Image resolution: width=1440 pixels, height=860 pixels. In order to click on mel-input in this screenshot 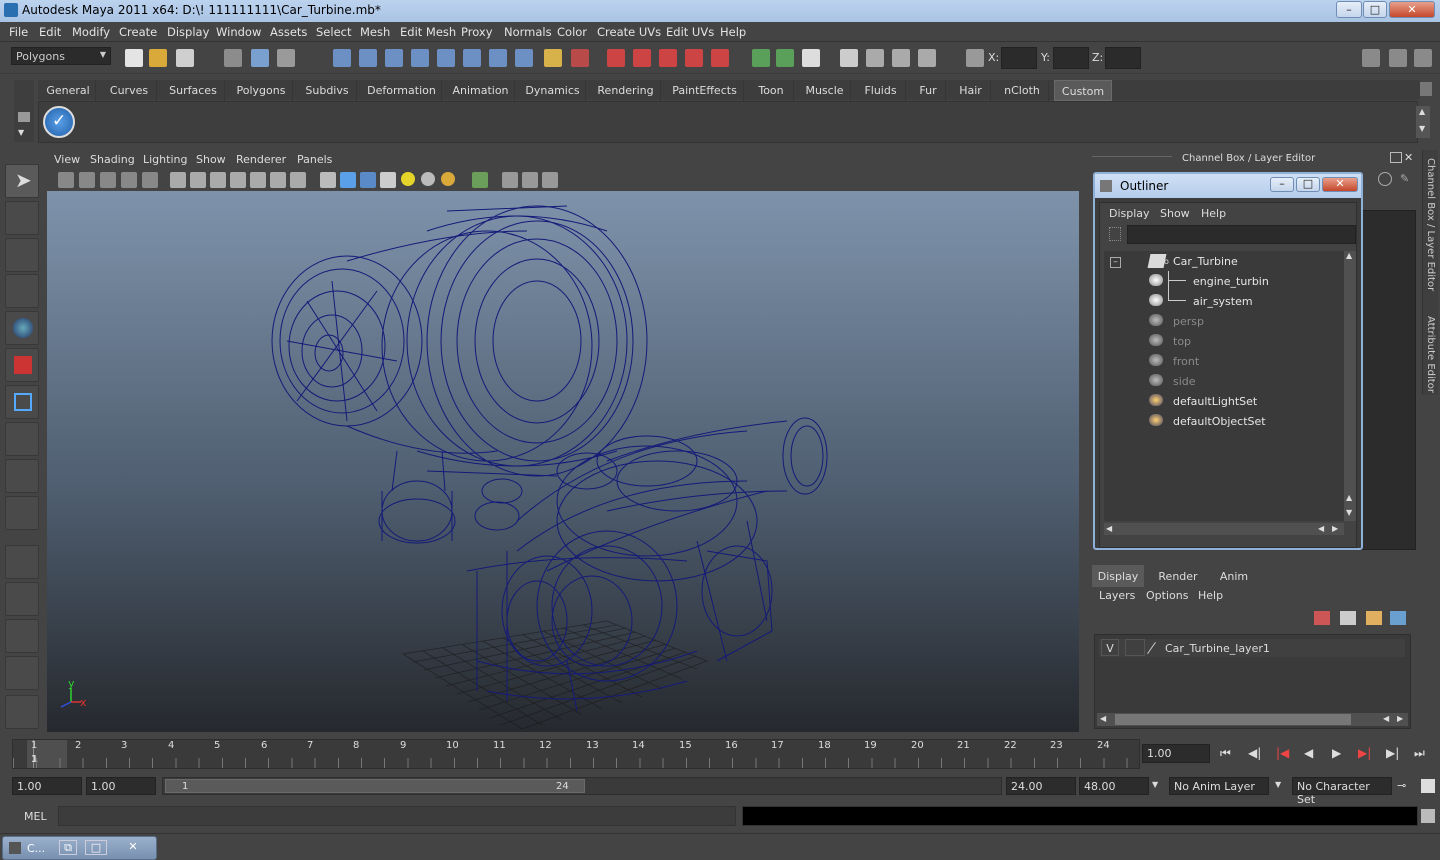, I will do `click(397, 816)`.